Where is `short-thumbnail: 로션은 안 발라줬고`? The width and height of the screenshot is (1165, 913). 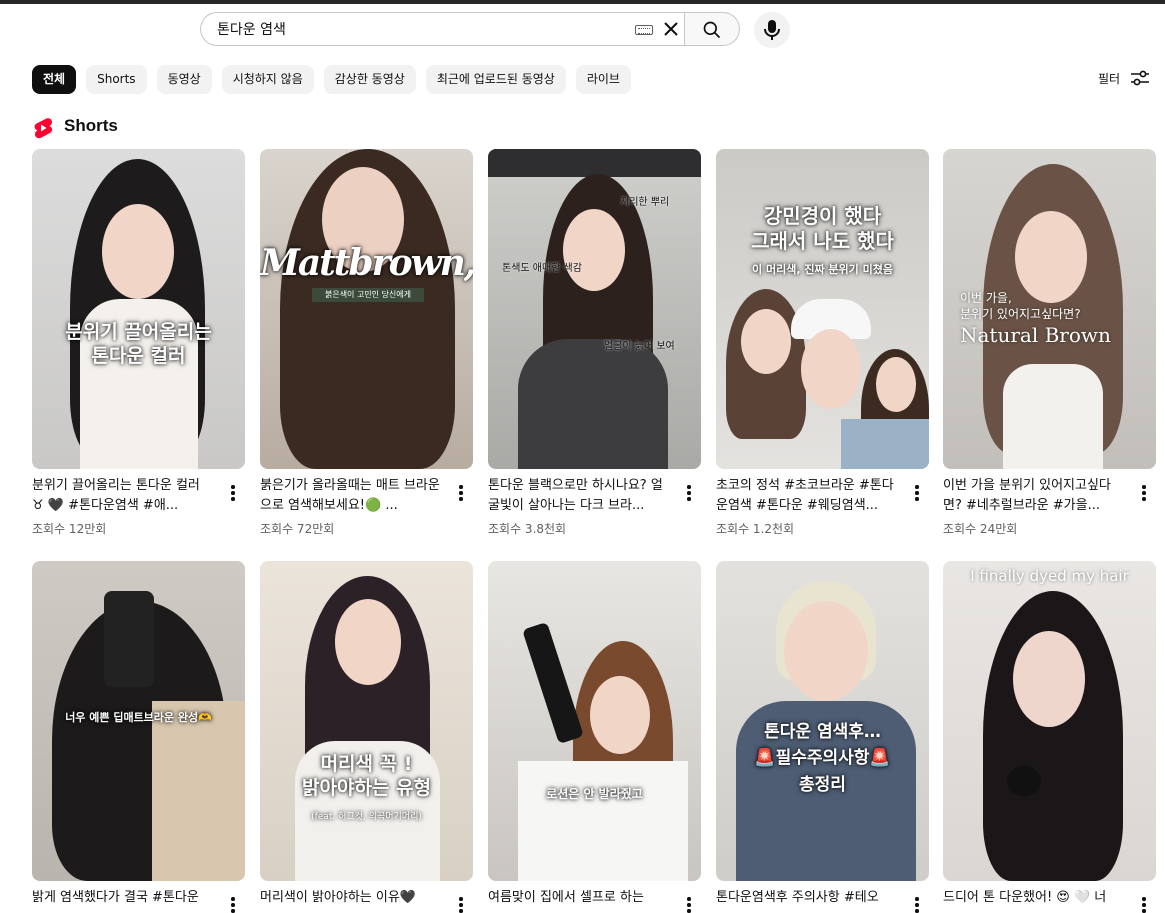 short-thumbnail: 로션은 안 발라줬고 is located at coordinates (594, 721).